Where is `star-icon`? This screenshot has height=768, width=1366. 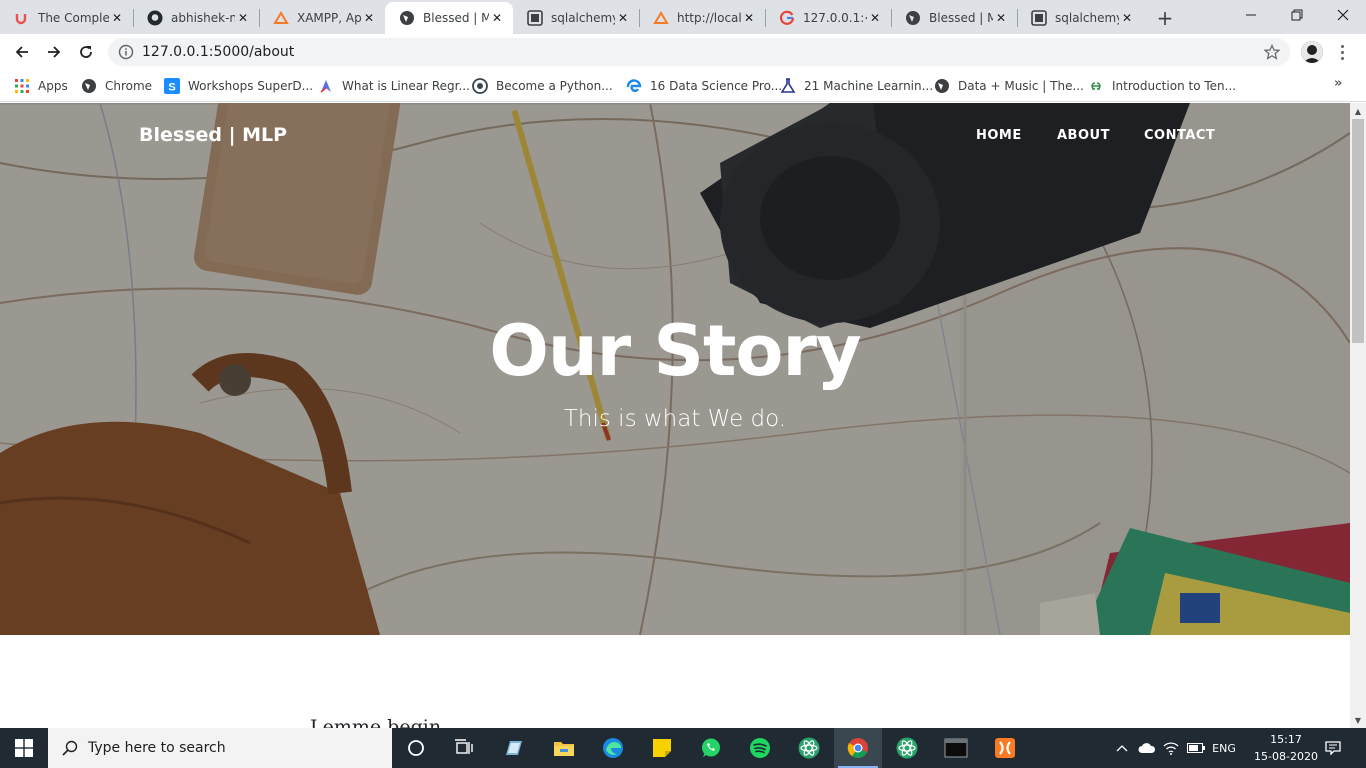 star-icon is located at coordinates (1272, 52).